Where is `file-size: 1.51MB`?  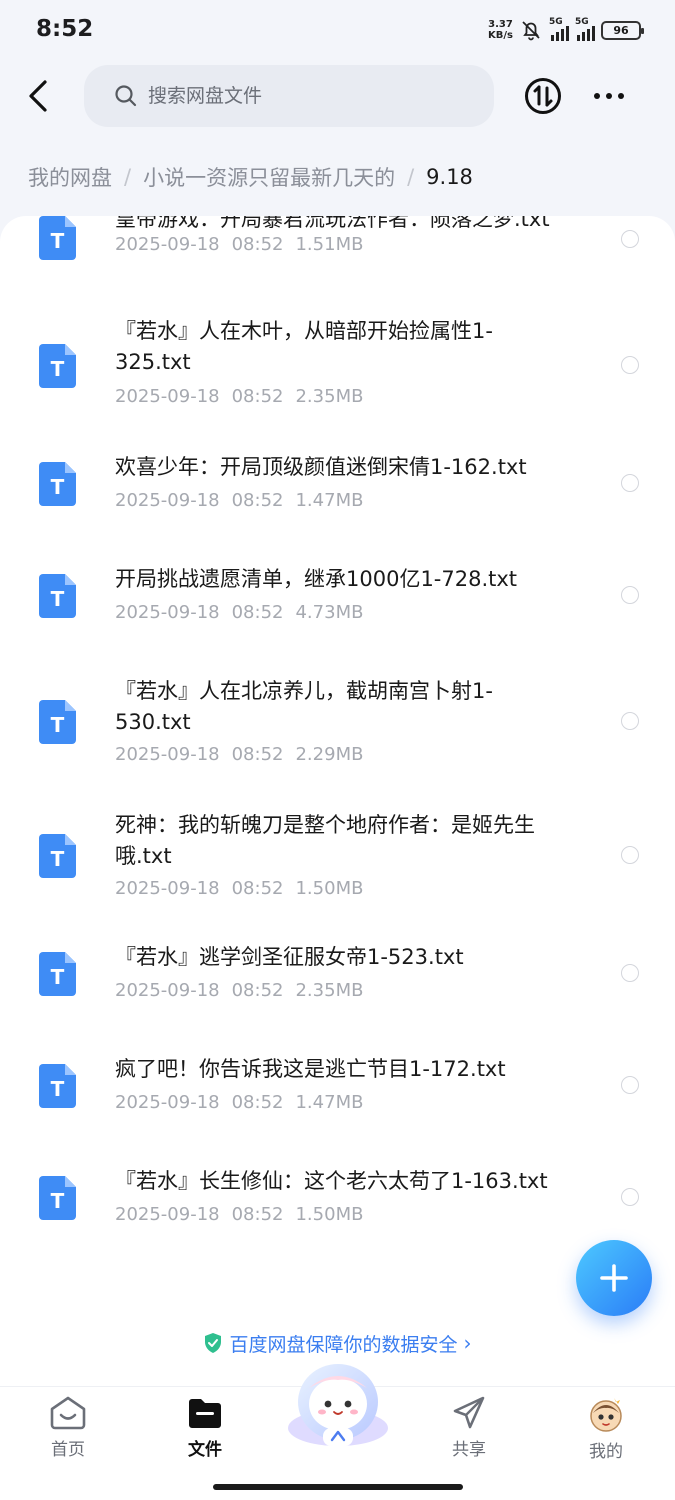
file-size: 1.51MB is located at coordinates (329, 244).